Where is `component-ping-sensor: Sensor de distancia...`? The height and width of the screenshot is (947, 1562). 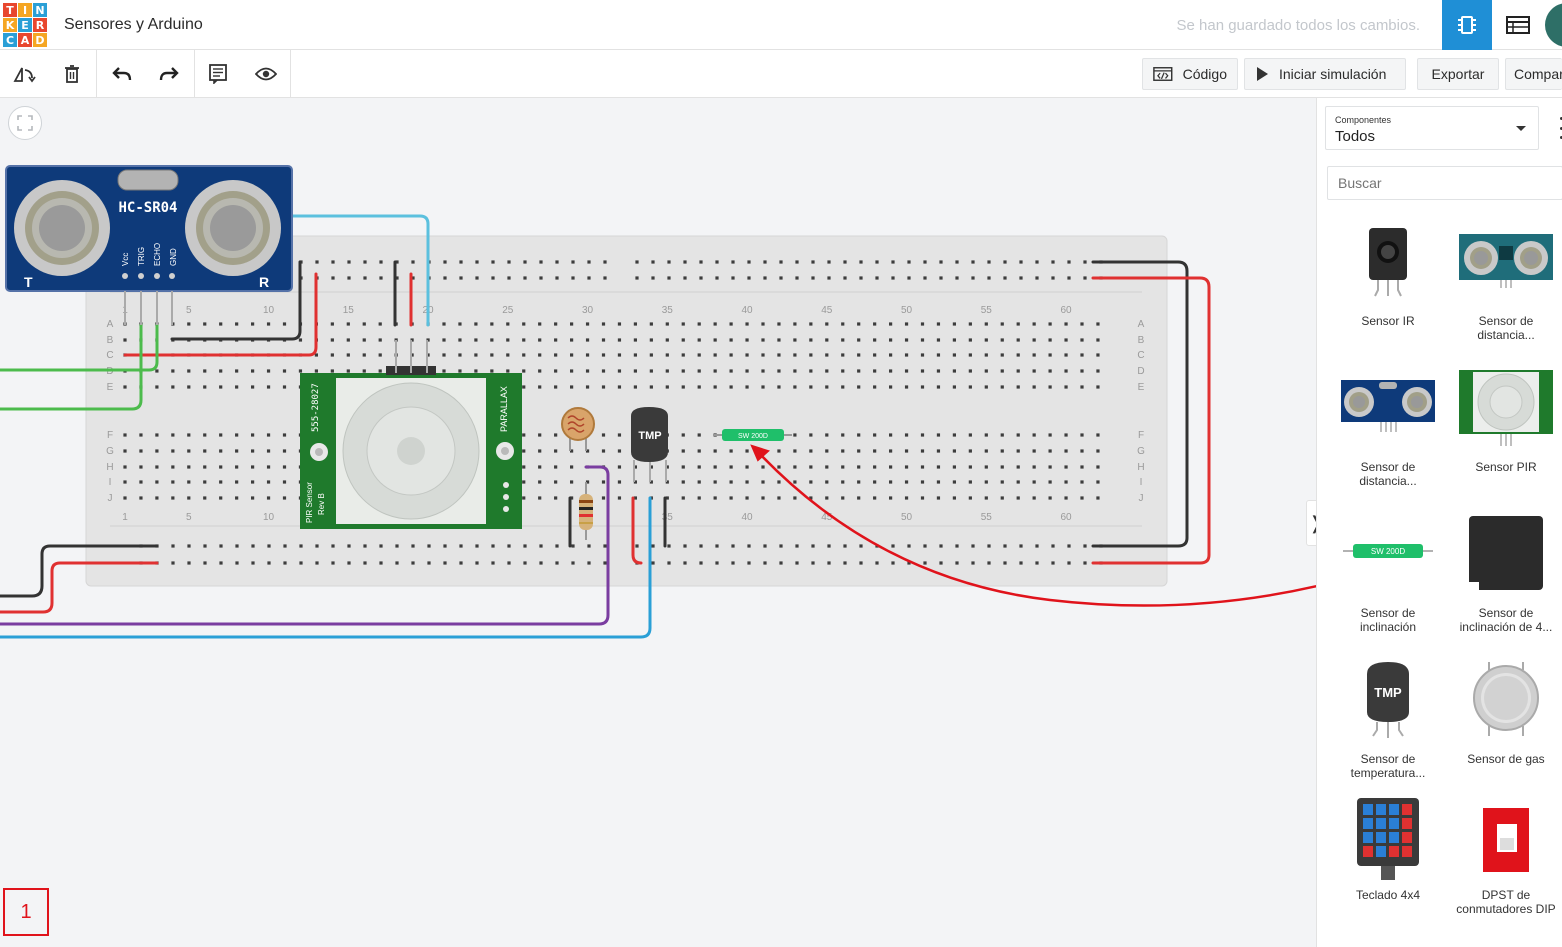
component-ping-sensor: Sensor de distancia... is located at coordinates (1504, 294).